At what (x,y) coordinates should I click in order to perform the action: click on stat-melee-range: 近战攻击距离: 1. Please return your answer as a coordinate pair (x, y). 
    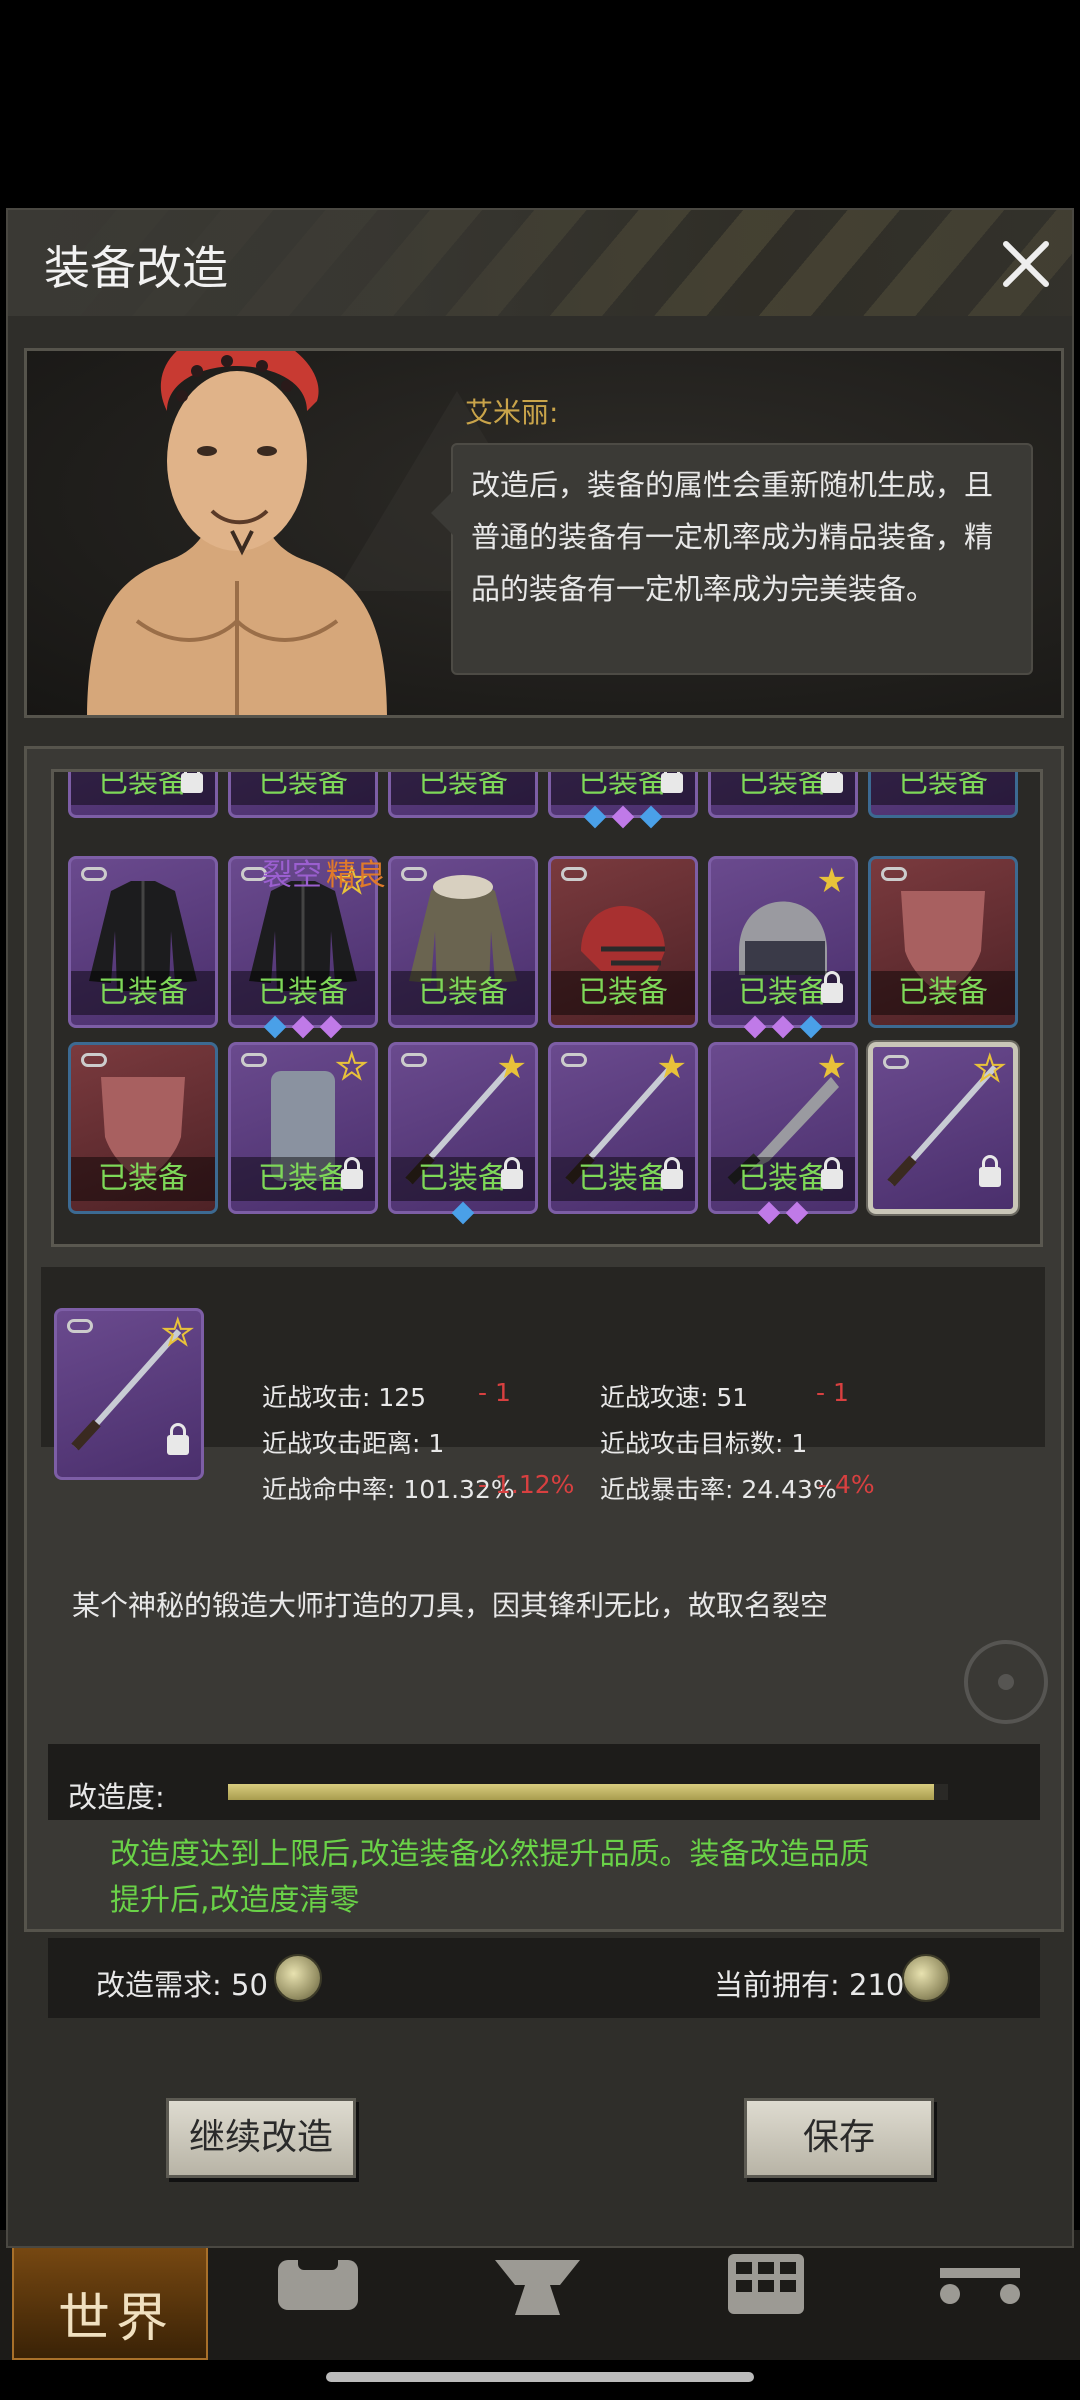
    Looking at the image, I should click on (353, 1443).